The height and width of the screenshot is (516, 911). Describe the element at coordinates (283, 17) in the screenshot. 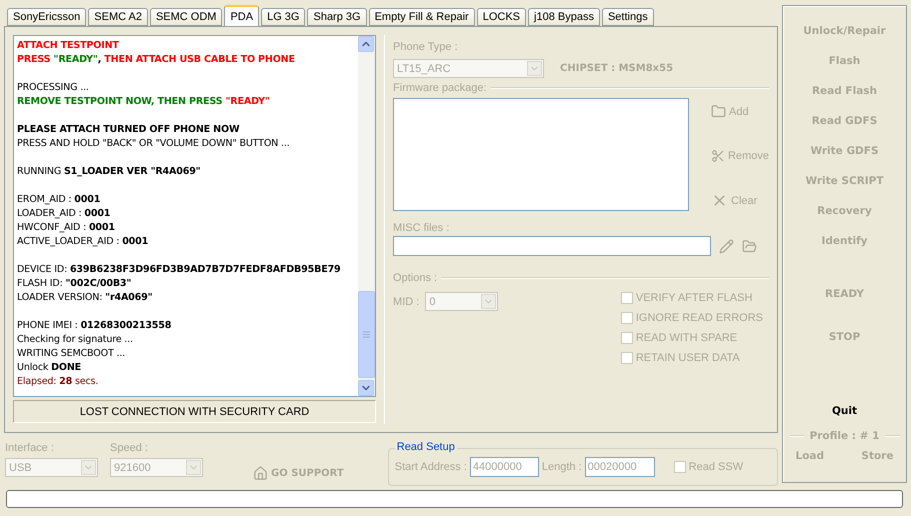

I see `tab: LG 3G` at that location.